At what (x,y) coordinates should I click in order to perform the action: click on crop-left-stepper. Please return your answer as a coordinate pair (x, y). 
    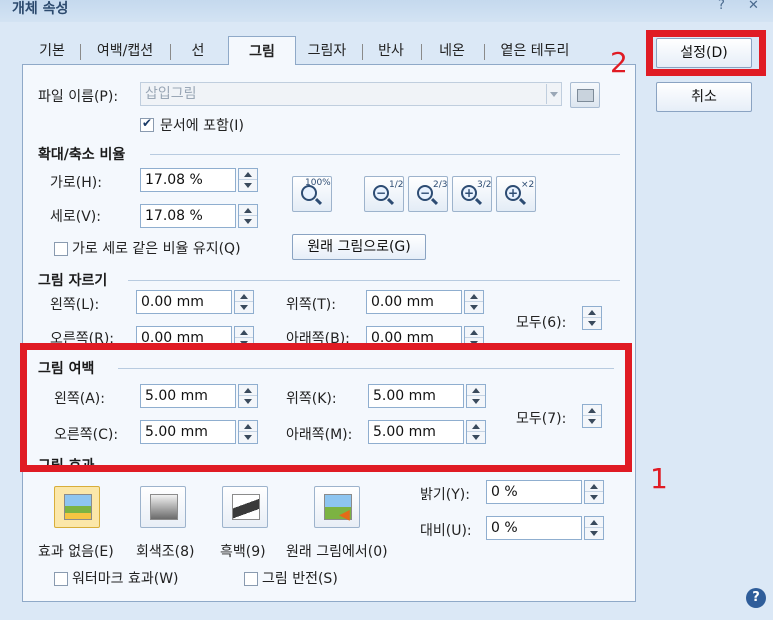
    Looking at the image, I should click on (244, 302).